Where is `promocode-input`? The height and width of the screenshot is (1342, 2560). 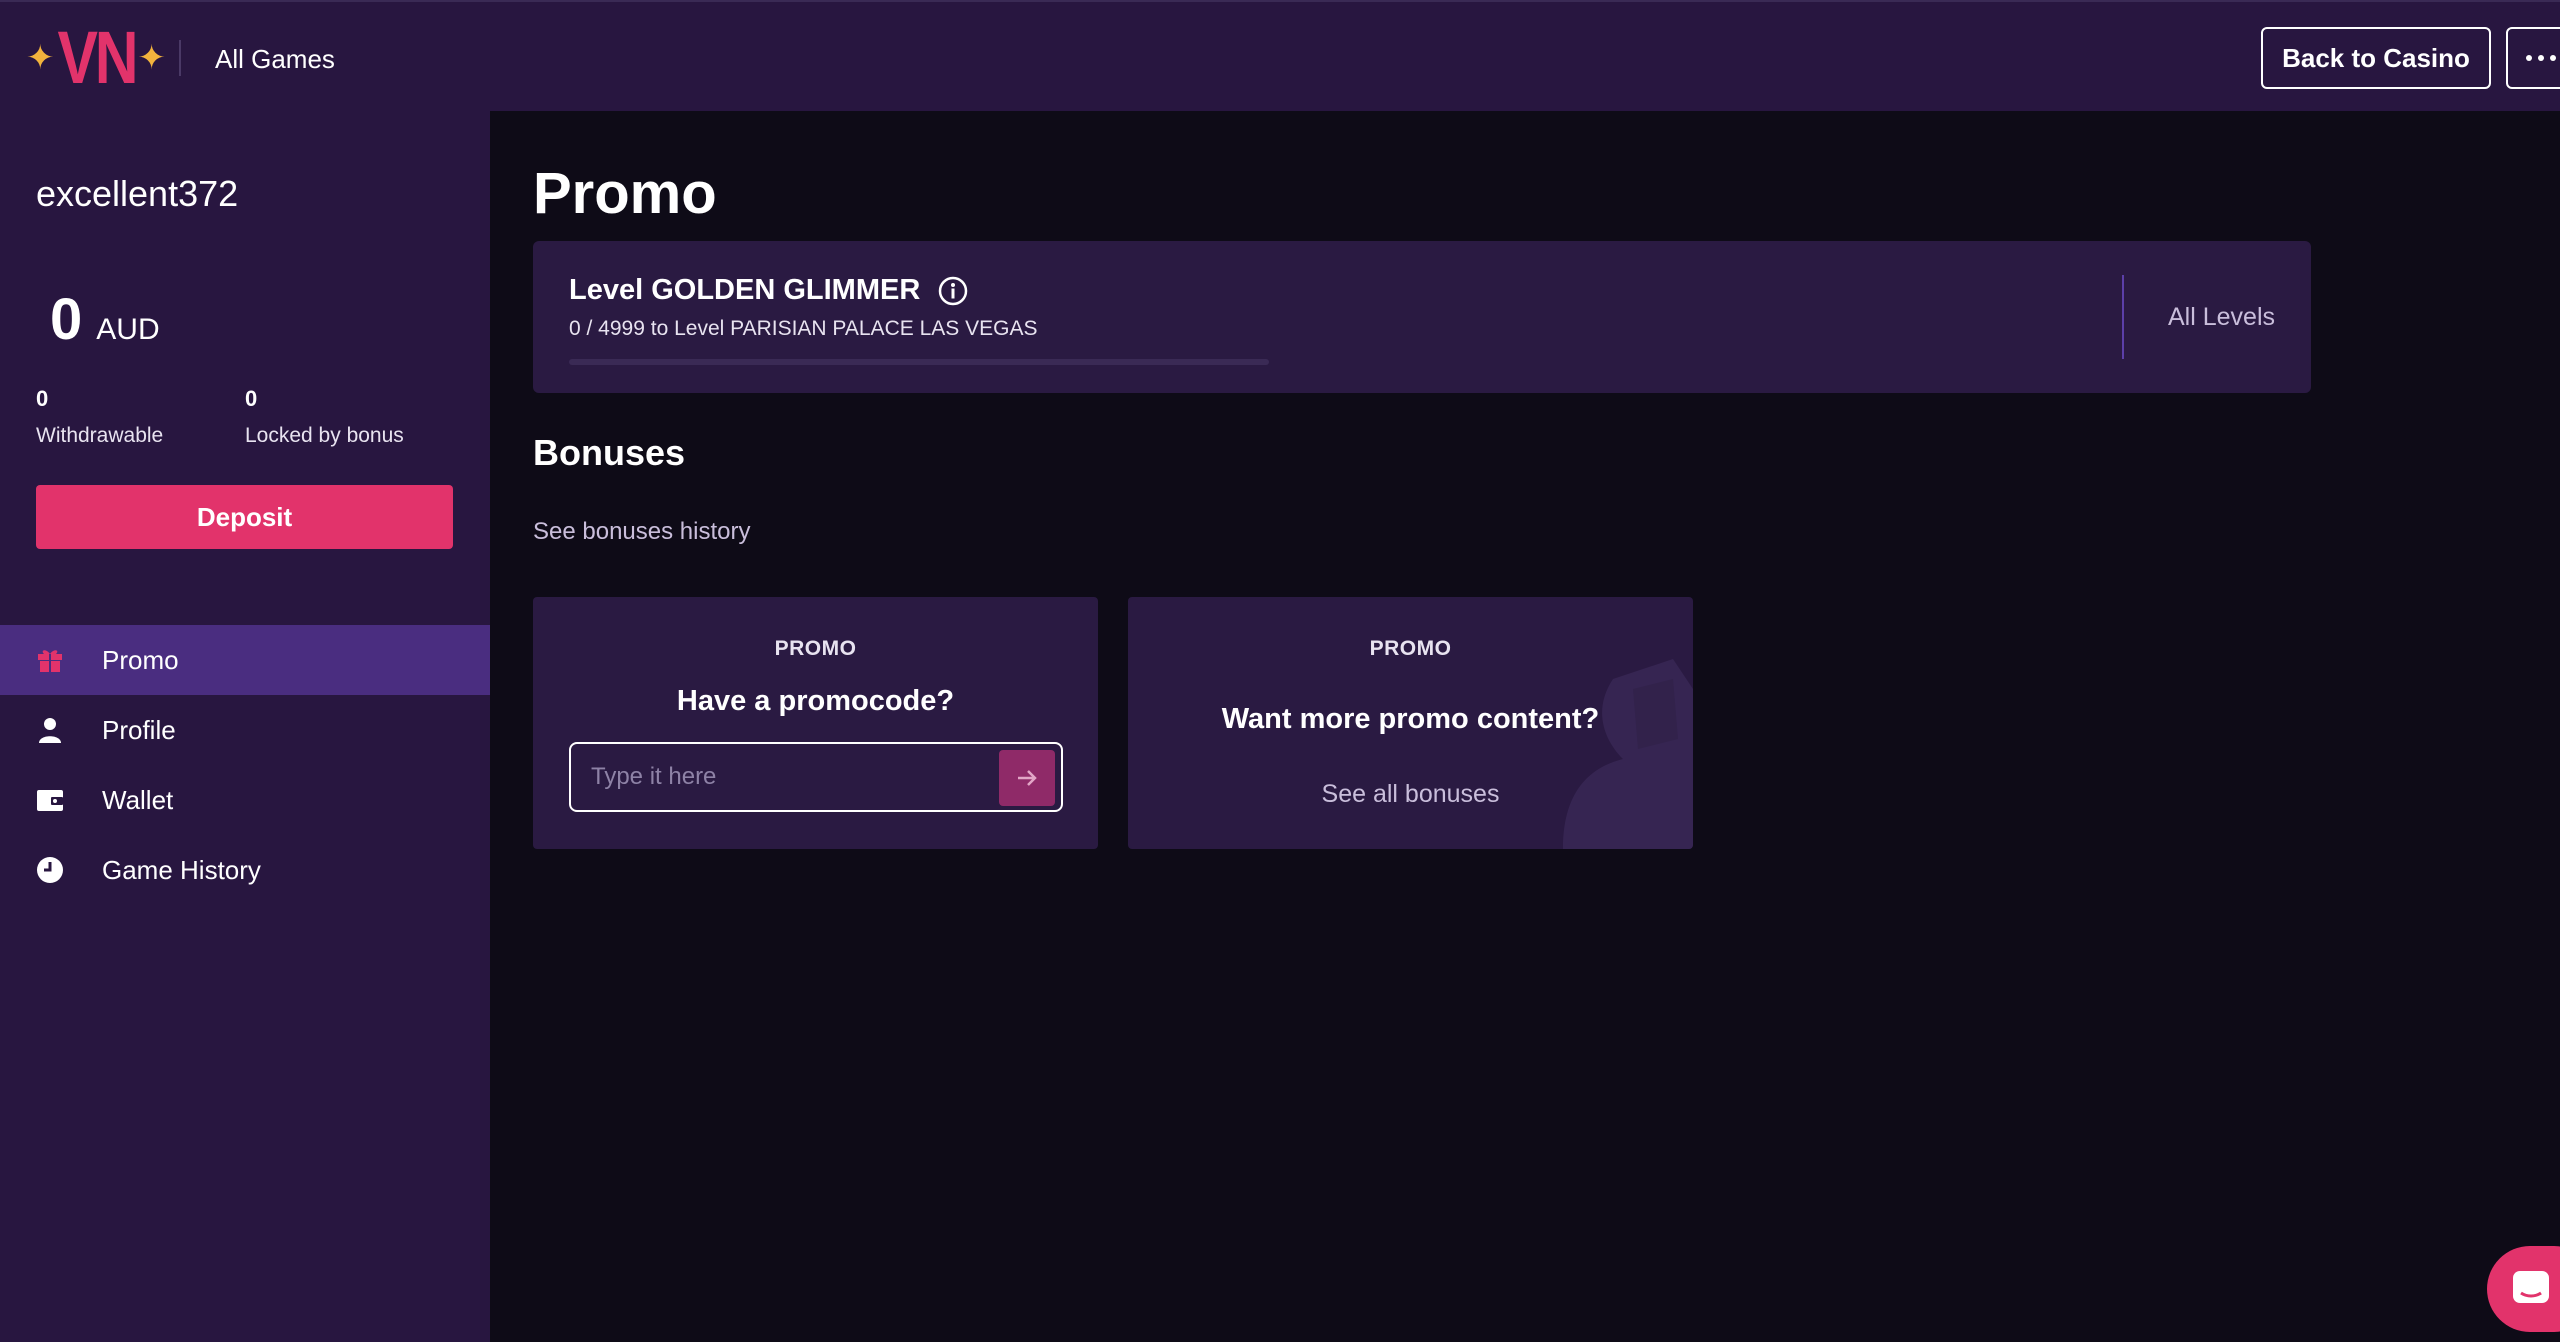 promocode-input is located at coordinates (781, 777).